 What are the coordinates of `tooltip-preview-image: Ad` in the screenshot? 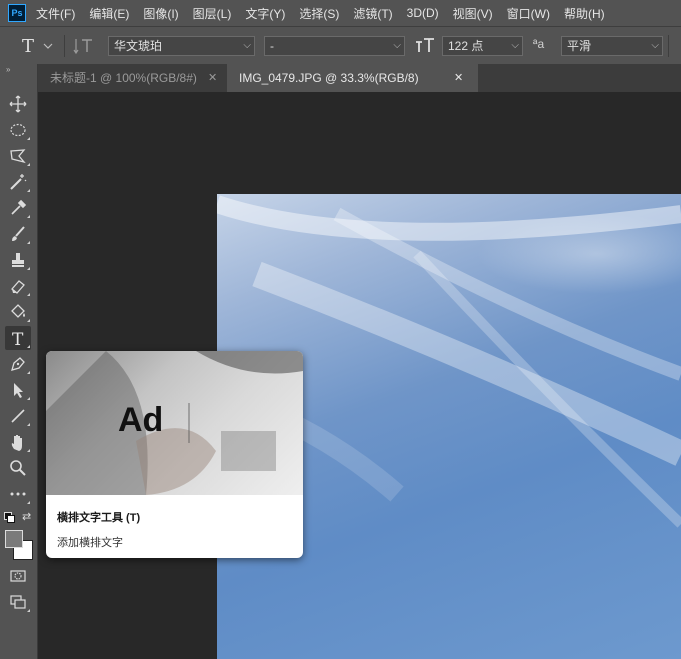 It's located at (174, 423).